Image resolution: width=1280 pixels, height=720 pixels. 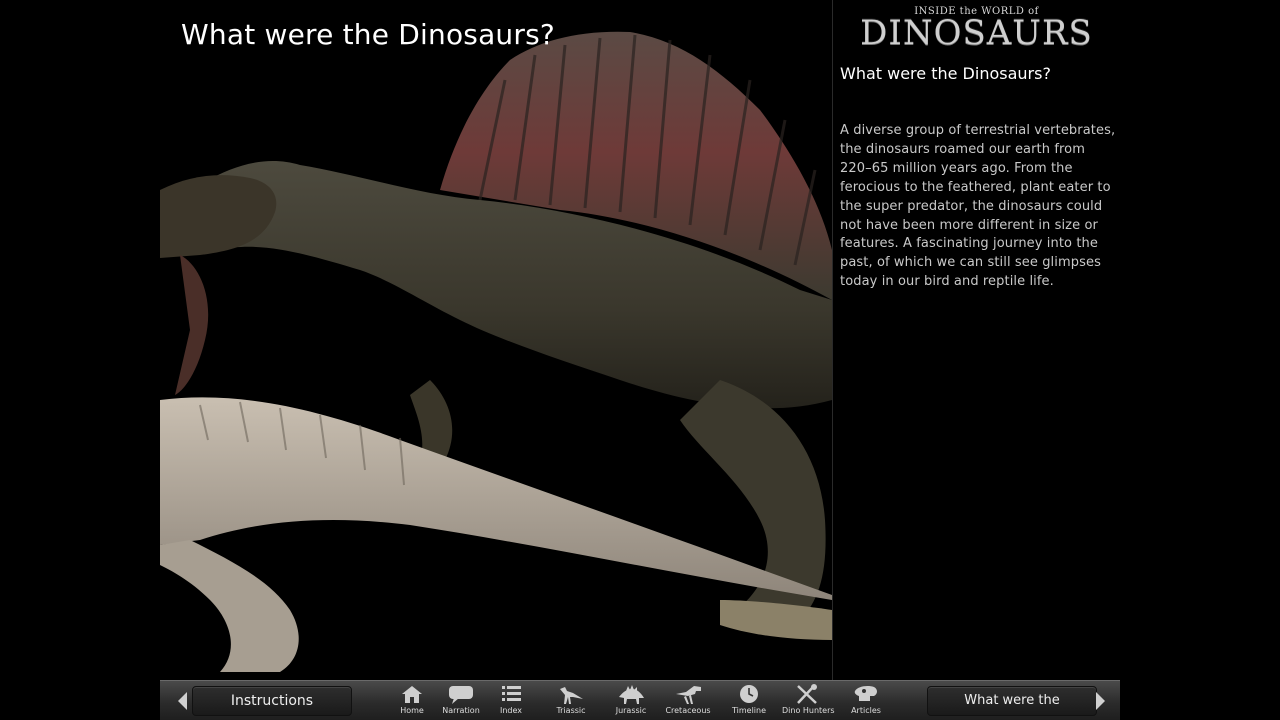 I want to click on nav-triassic: Triassic, so click(x=571, y=701).